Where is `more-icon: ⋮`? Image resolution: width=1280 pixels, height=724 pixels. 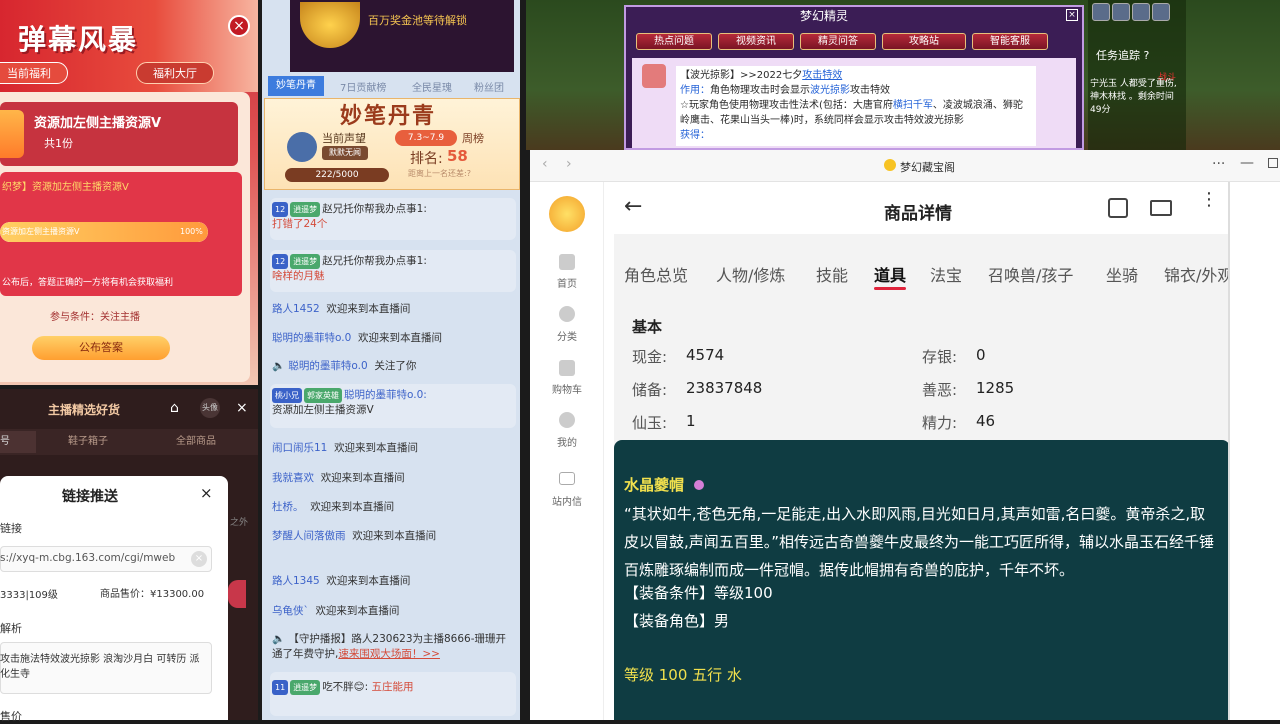 more-icon: ⋮ is located at coordinates (1209, 200).